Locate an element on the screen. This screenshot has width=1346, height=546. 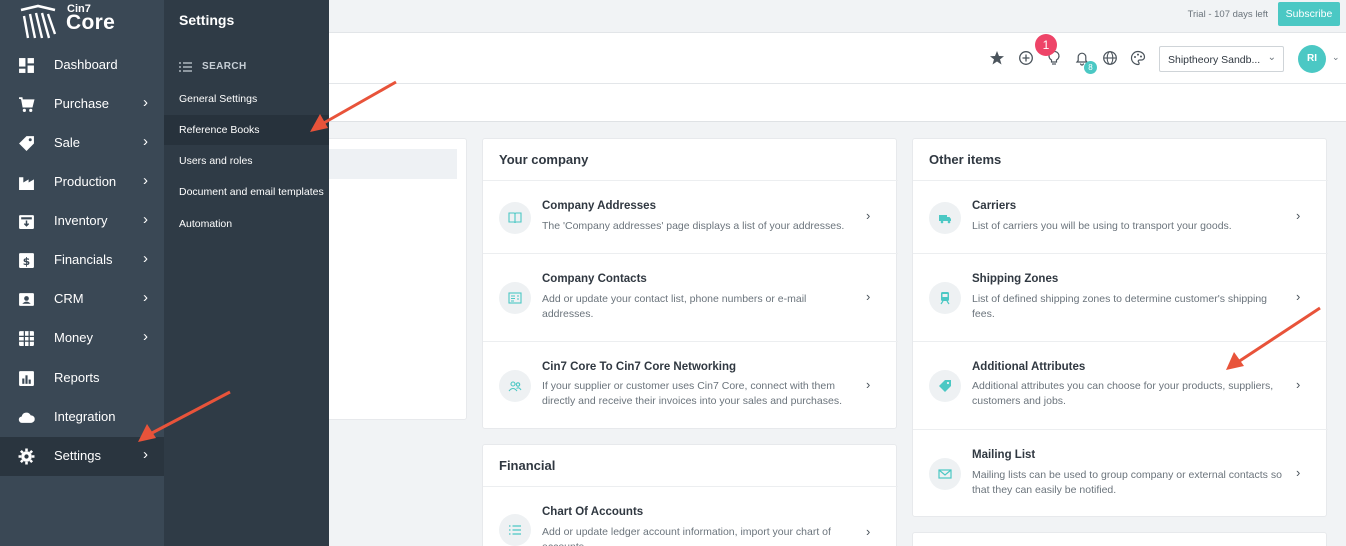
trial-days-text: Trial - 107 days left is located at coordinates (1227, 14).